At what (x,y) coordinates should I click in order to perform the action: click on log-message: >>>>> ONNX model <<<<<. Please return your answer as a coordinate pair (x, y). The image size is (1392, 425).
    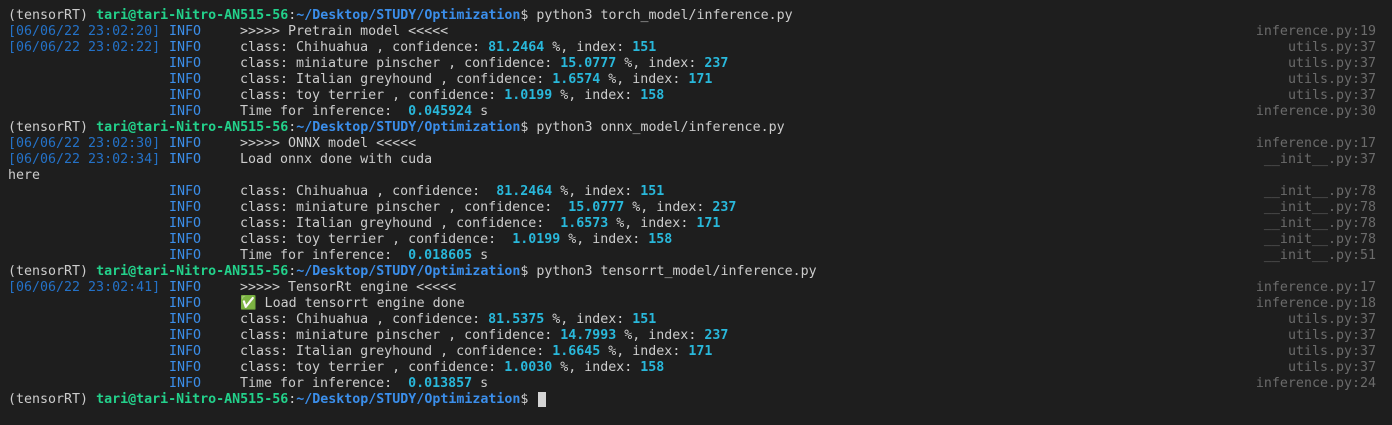
    Looking at the image, I should click on (328, 144).